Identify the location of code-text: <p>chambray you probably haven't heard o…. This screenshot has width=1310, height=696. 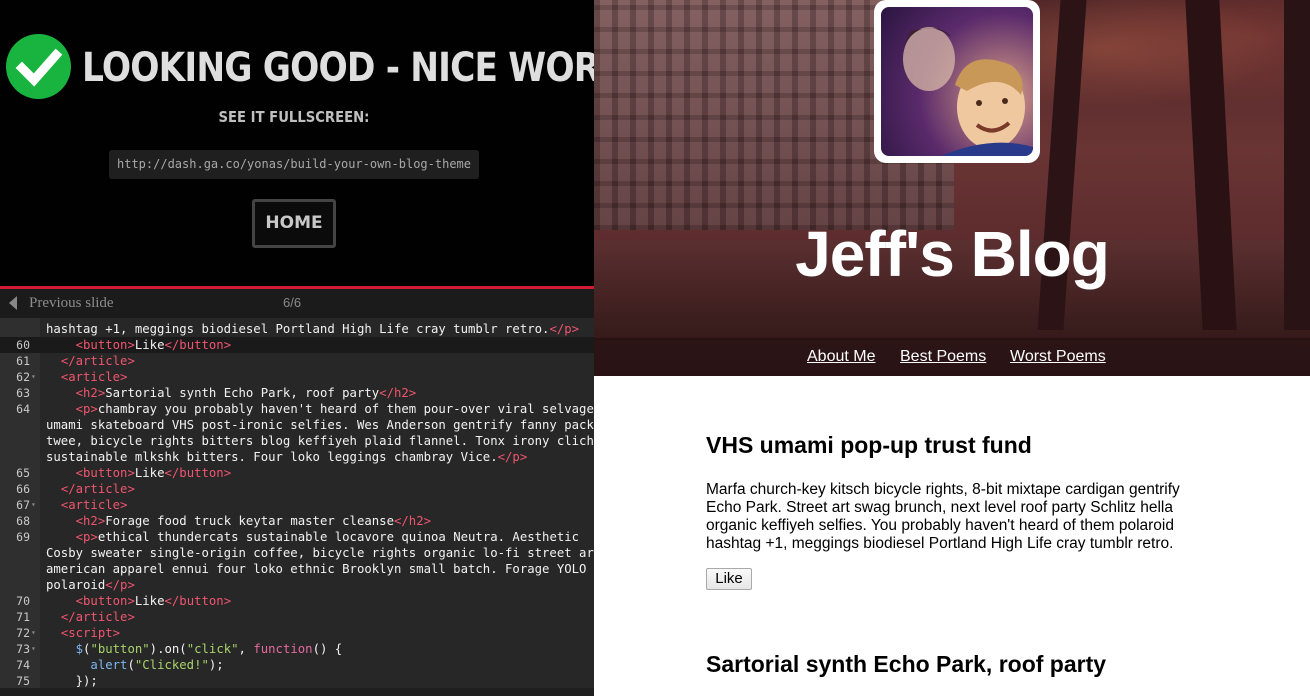
(334, 409).